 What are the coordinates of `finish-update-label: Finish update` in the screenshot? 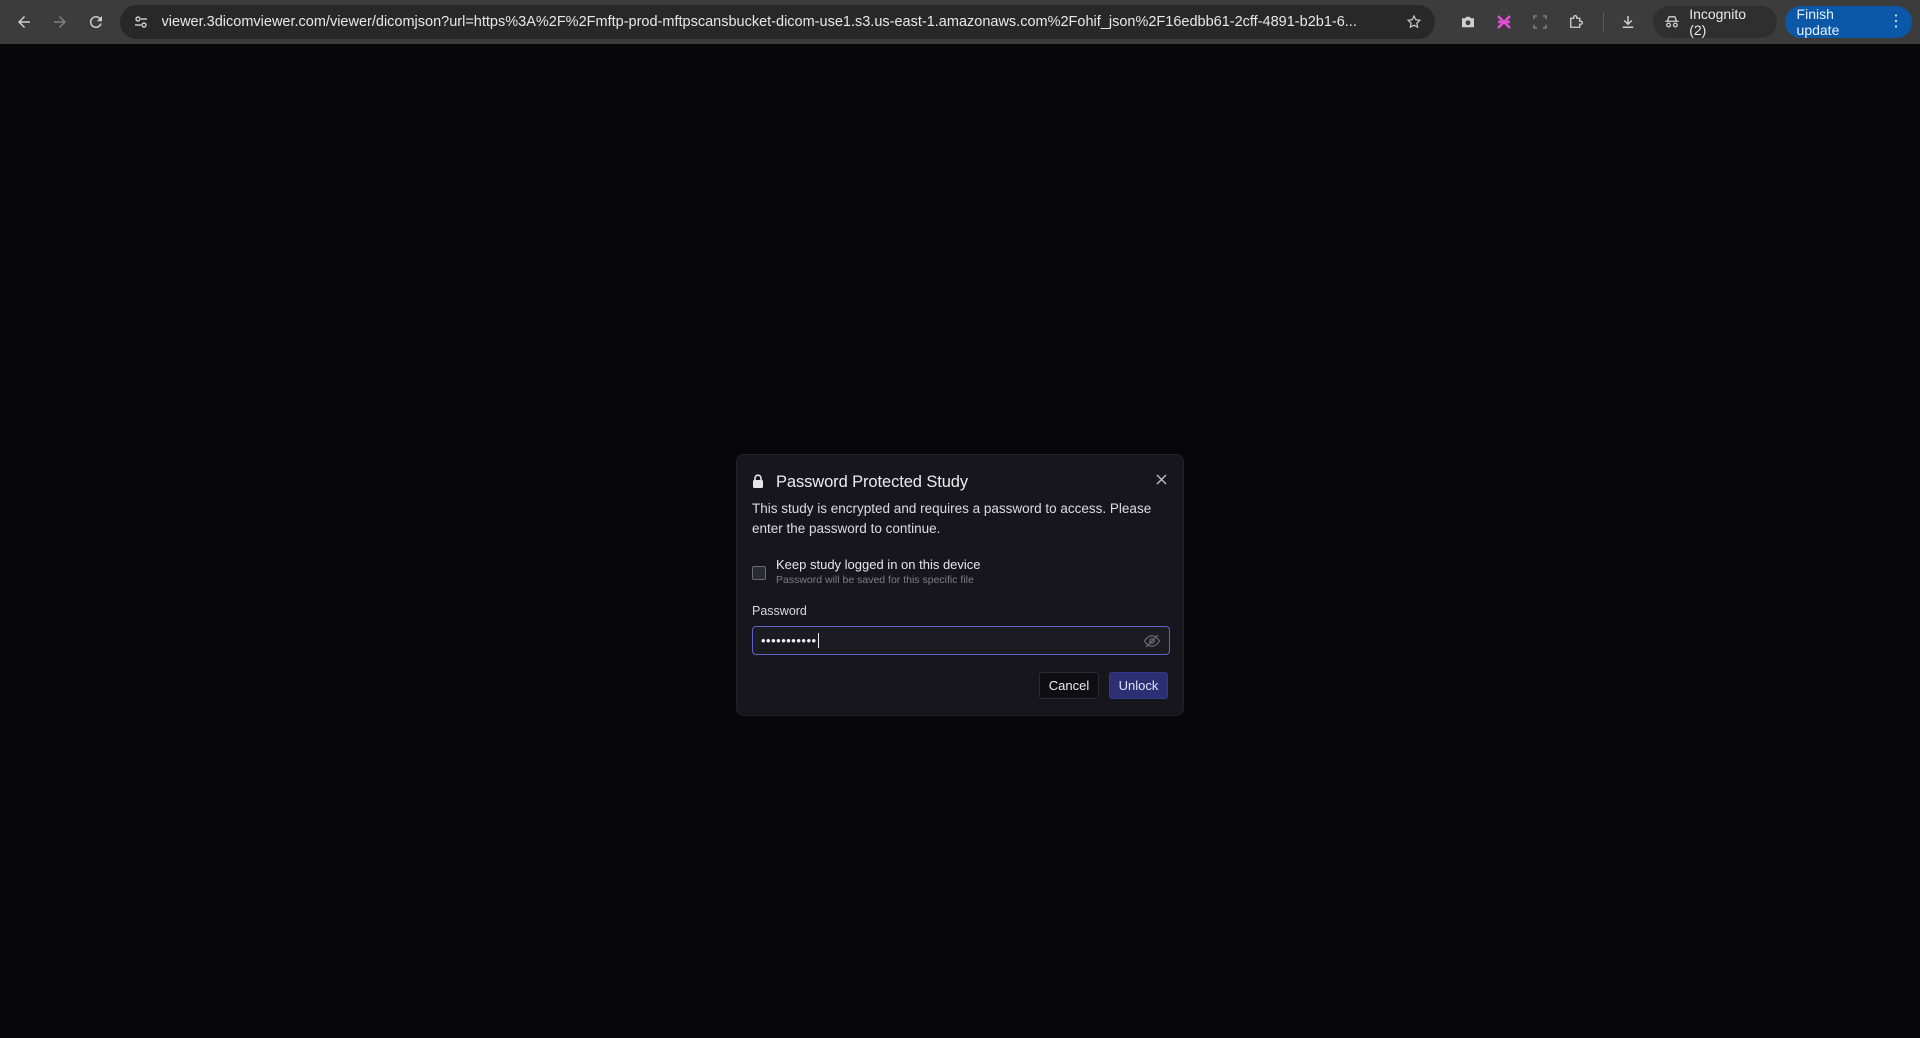 It's located at (1818, 22).